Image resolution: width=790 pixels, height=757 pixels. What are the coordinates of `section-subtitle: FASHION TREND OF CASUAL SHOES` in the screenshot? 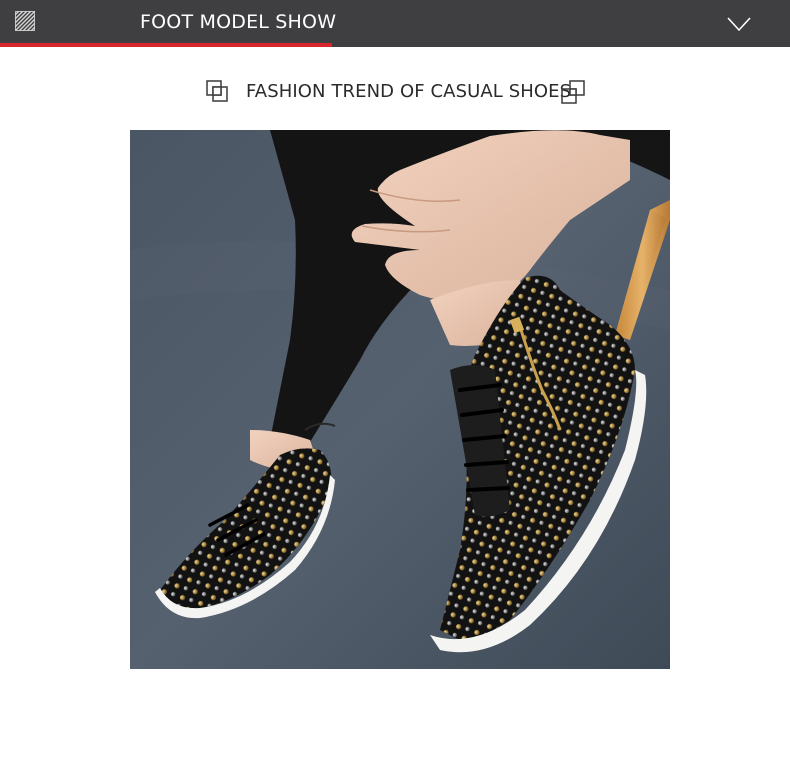 It's located at (409, 91).